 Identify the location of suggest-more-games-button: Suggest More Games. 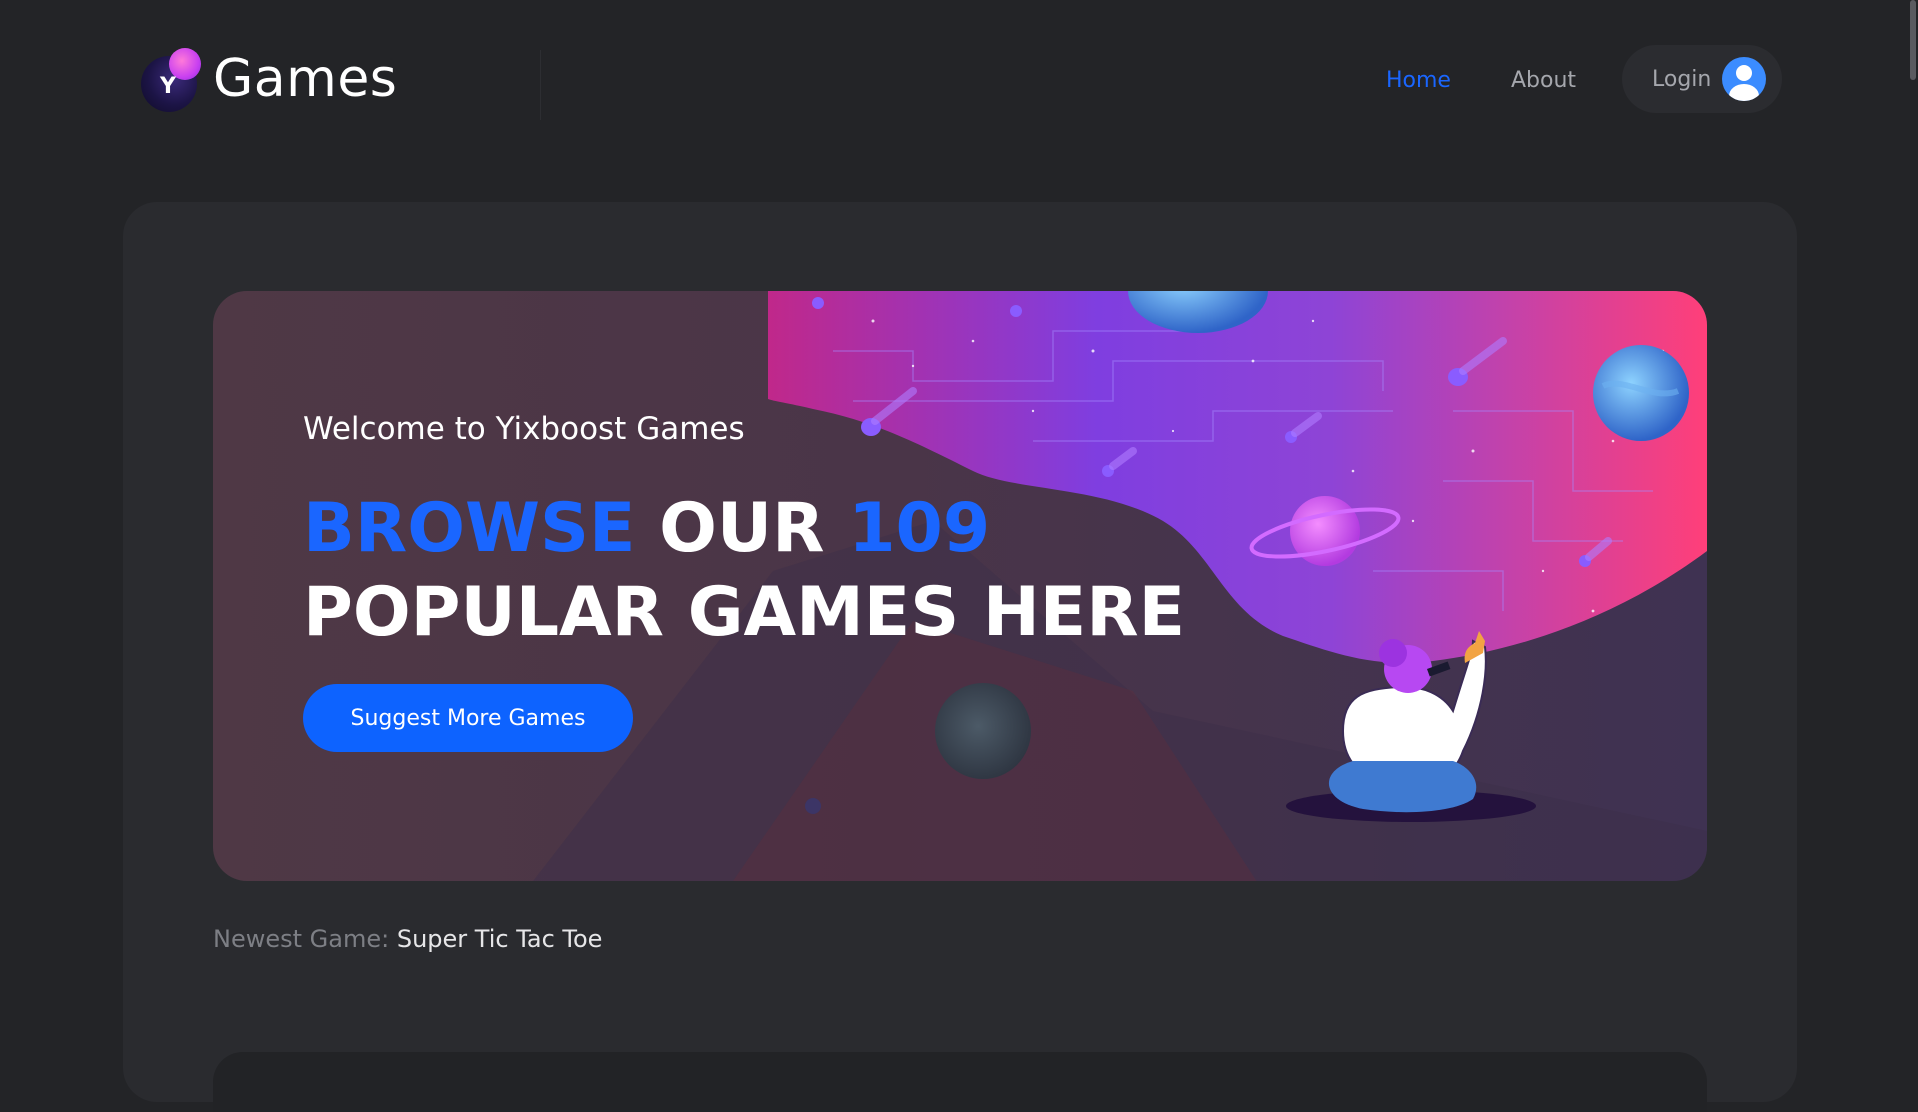
(468, 718).